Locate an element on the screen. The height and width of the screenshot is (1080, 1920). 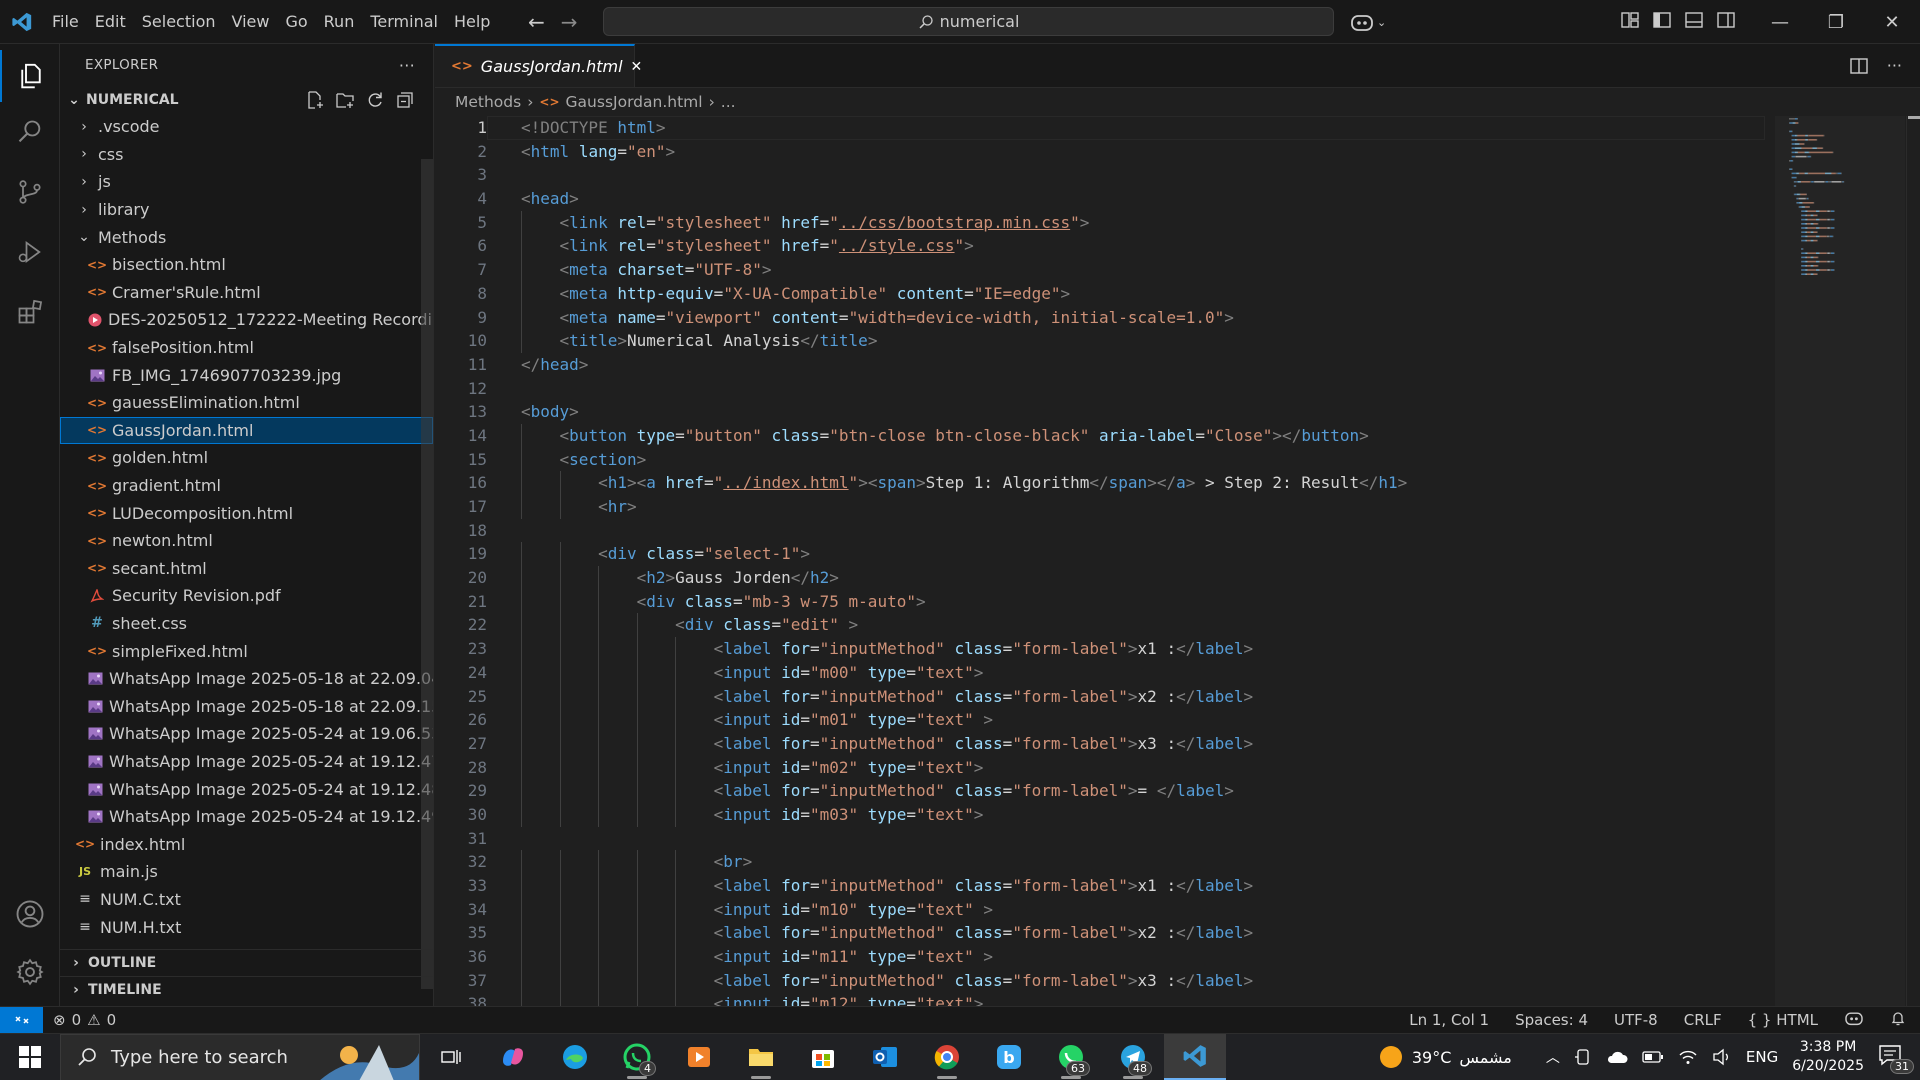
copilot-button: ⌄ is located at coordinates (1368, 22).